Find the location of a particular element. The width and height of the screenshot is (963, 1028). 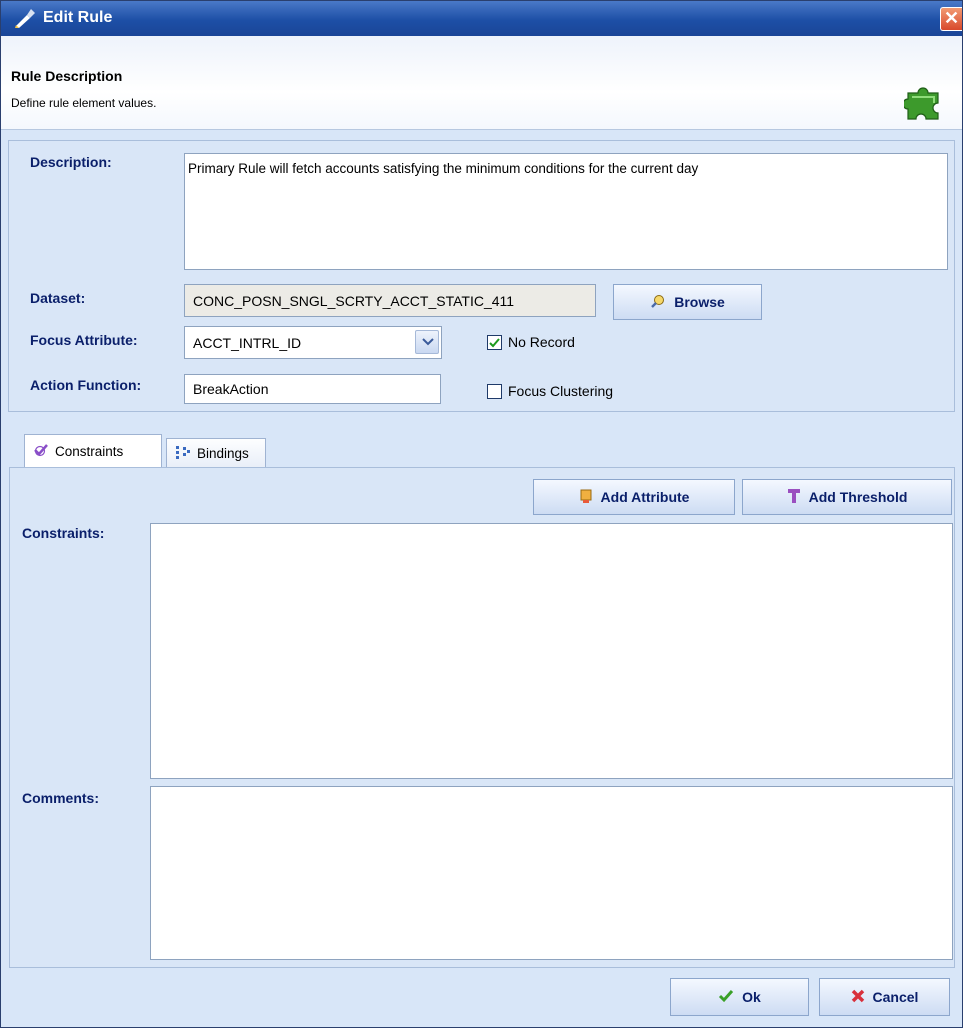

add-attribute-button: Add Attribute is located at coordinates (634, 497).